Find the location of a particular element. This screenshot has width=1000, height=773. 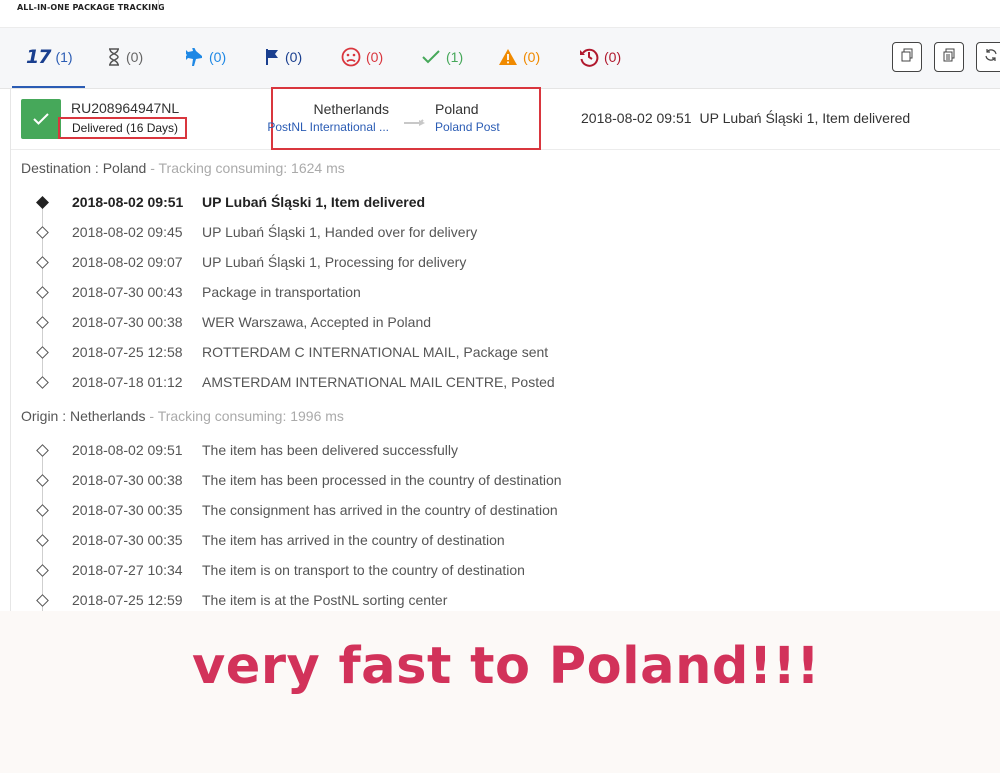

latest-event-time: 2018-08-02 09:51 is located at coordinates (636, 118).